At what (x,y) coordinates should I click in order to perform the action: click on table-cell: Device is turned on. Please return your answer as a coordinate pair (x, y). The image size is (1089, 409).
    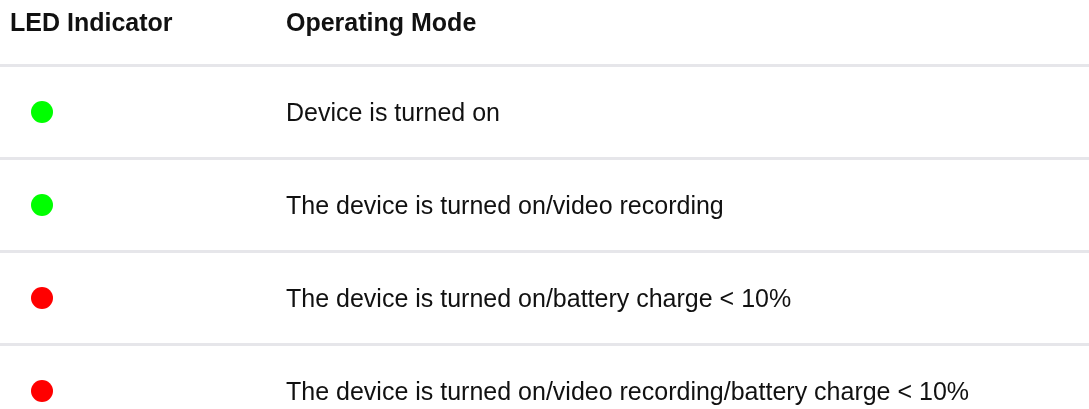
    Looking at the image, I should click on (393, 112).